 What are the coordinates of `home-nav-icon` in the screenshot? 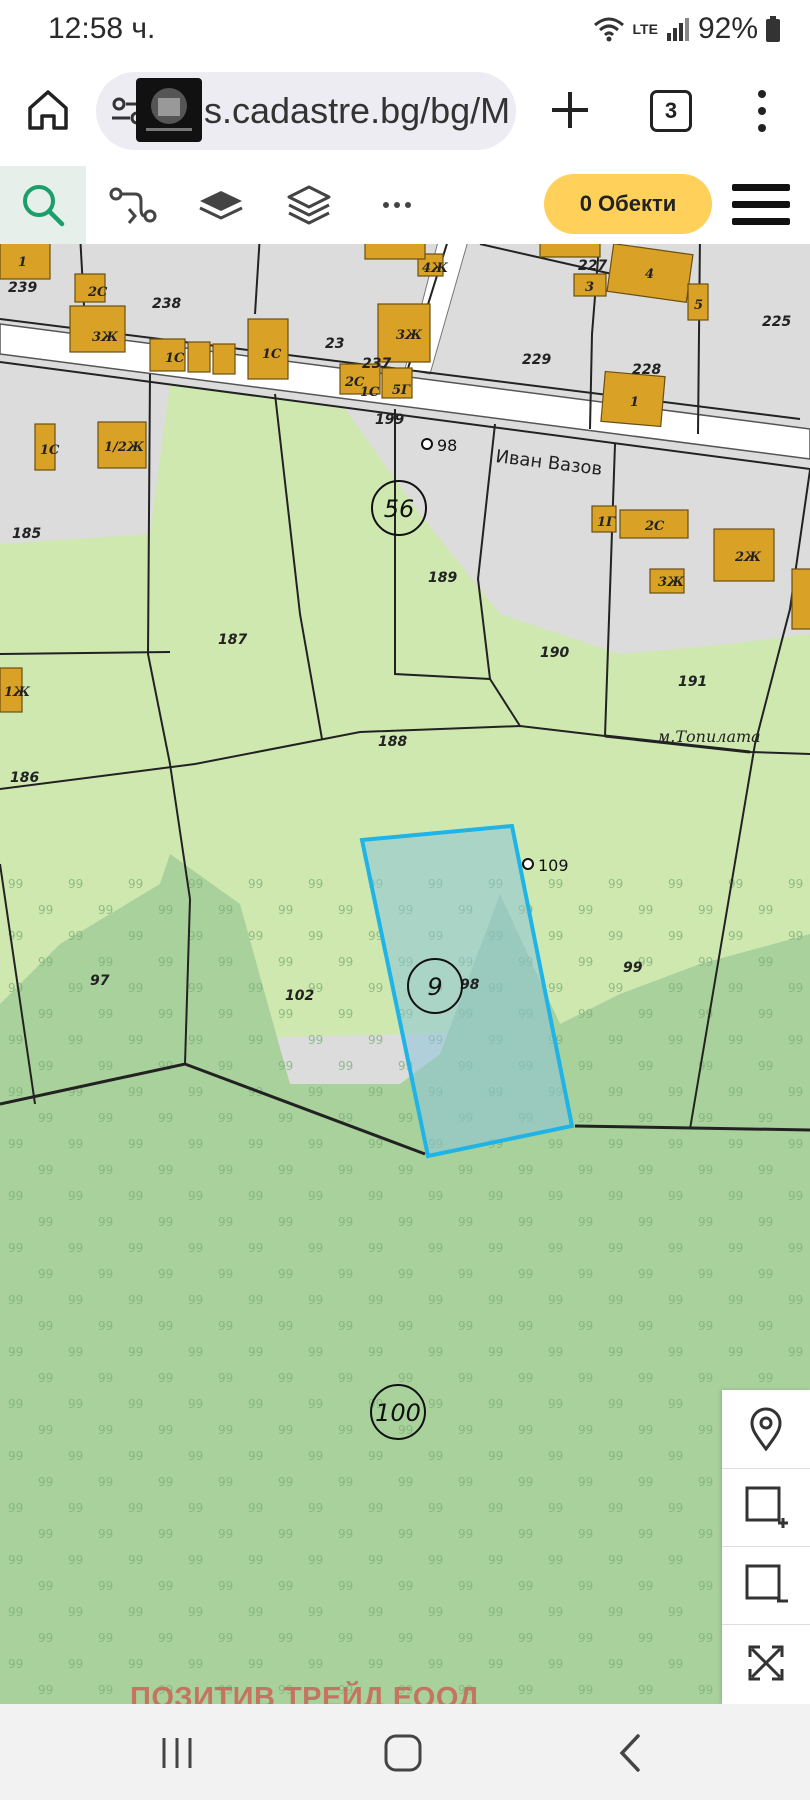 It's located at (403, 1753).